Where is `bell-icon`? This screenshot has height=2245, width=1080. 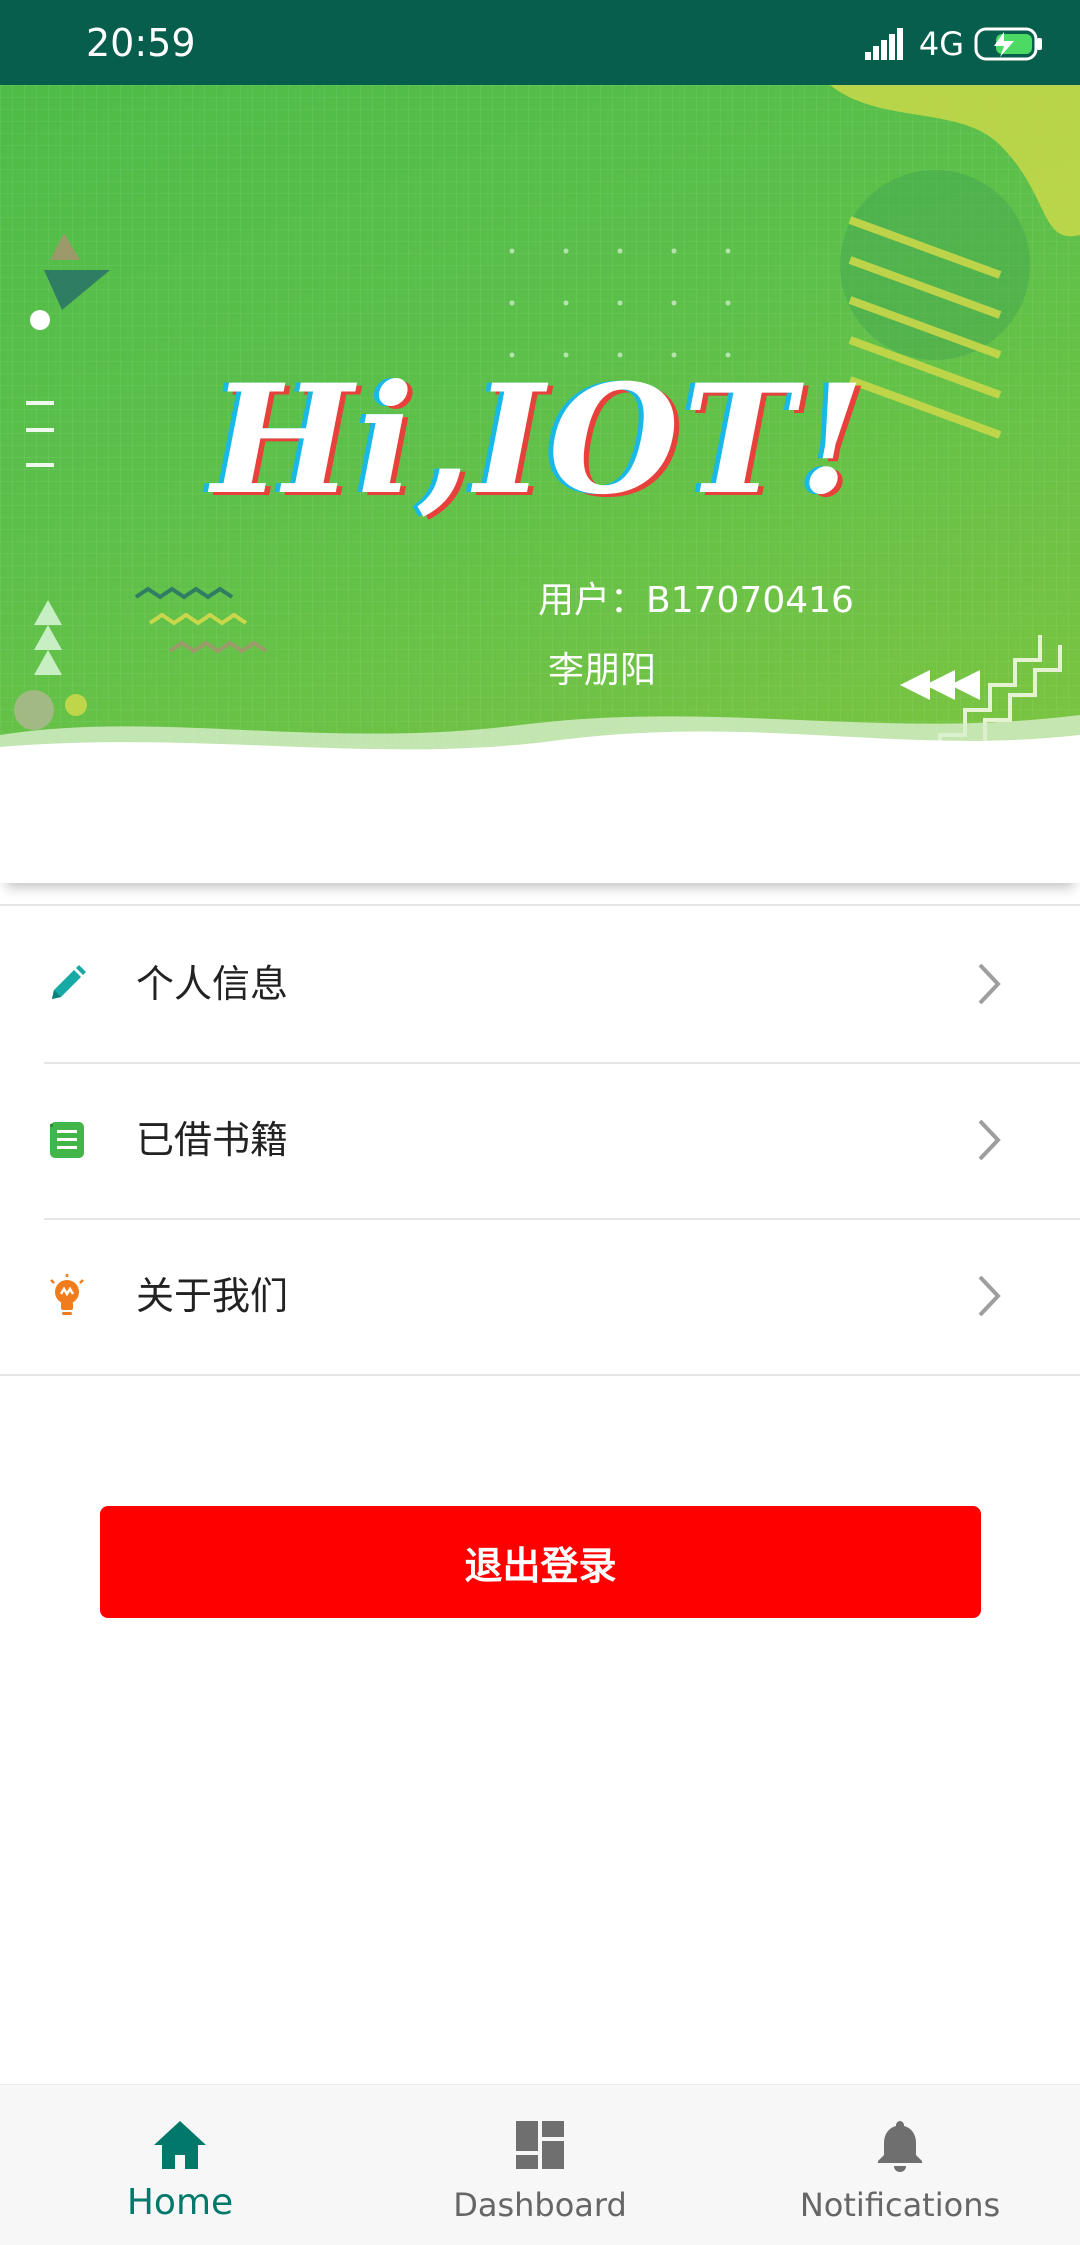
bell-icon is located at coordinates (900, 2146).